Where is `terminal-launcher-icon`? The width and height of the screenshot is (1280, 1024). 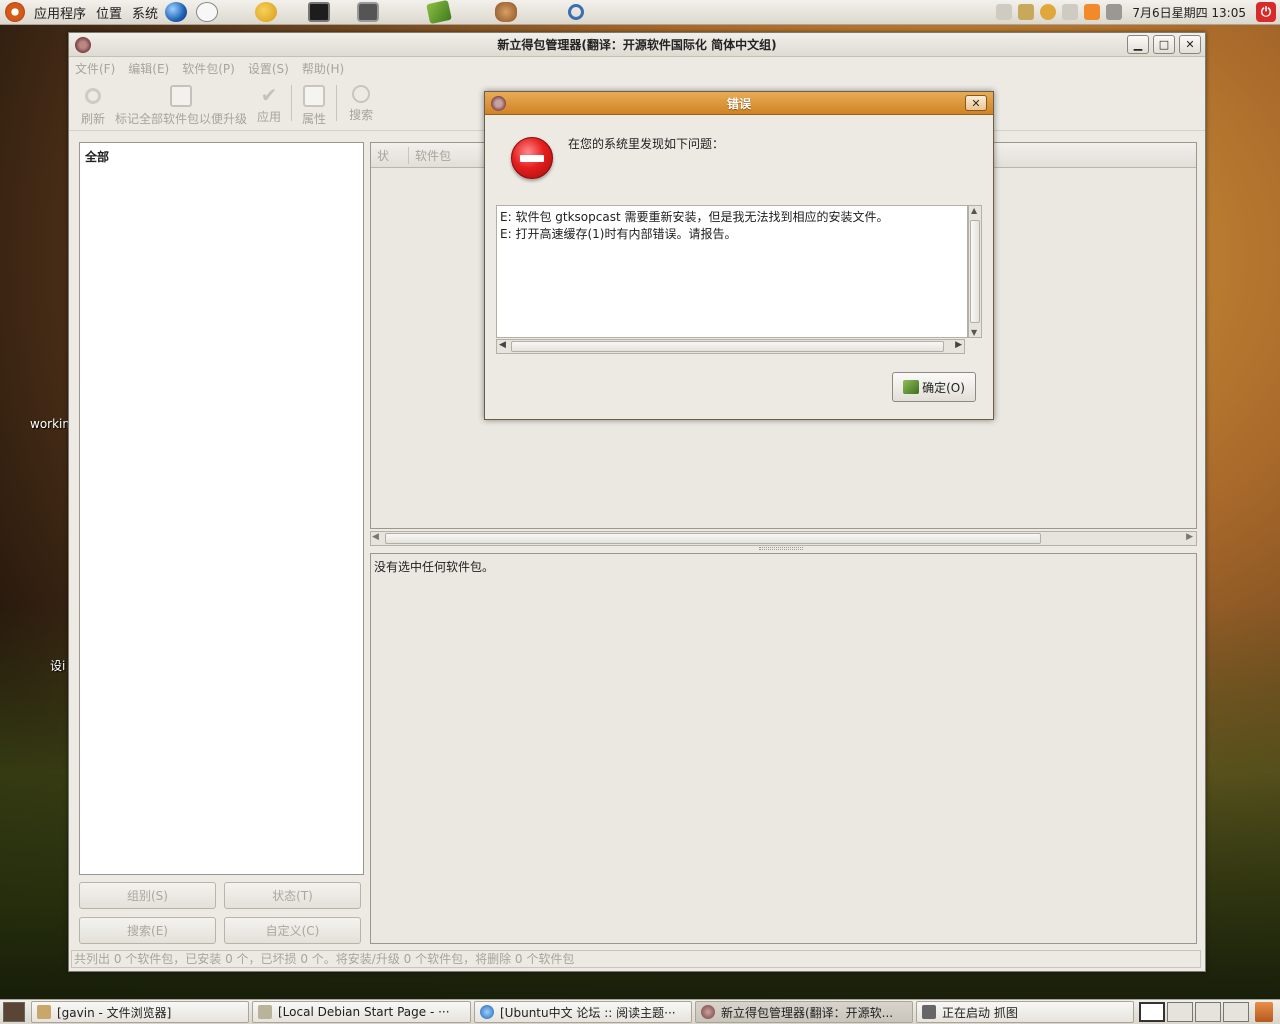 terminal-launcher-icon is located at coordinates (319, 12).